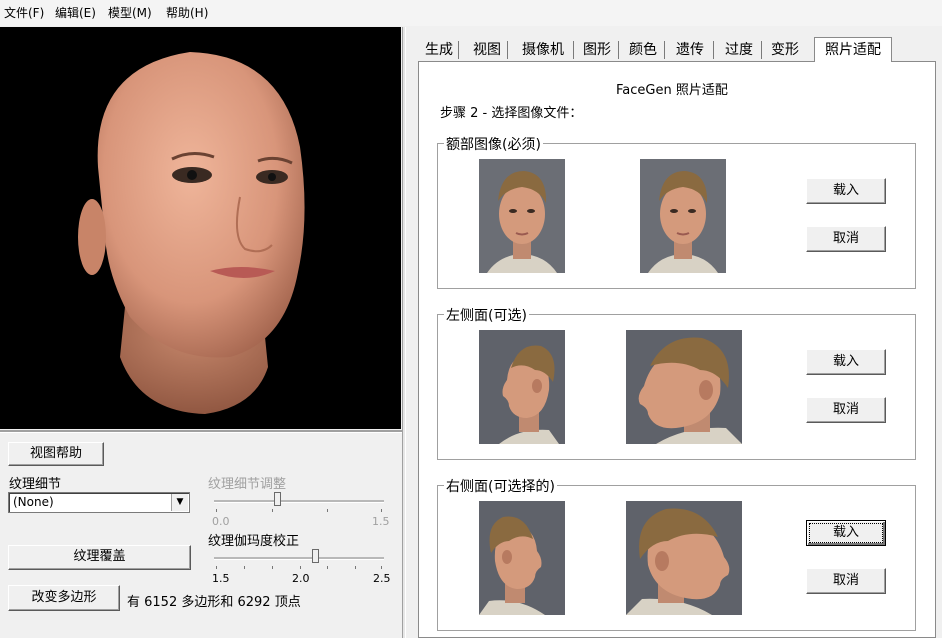 The image size is (942, 638). I want to click on menu-edit: 编辑(E), so click(75, 13).